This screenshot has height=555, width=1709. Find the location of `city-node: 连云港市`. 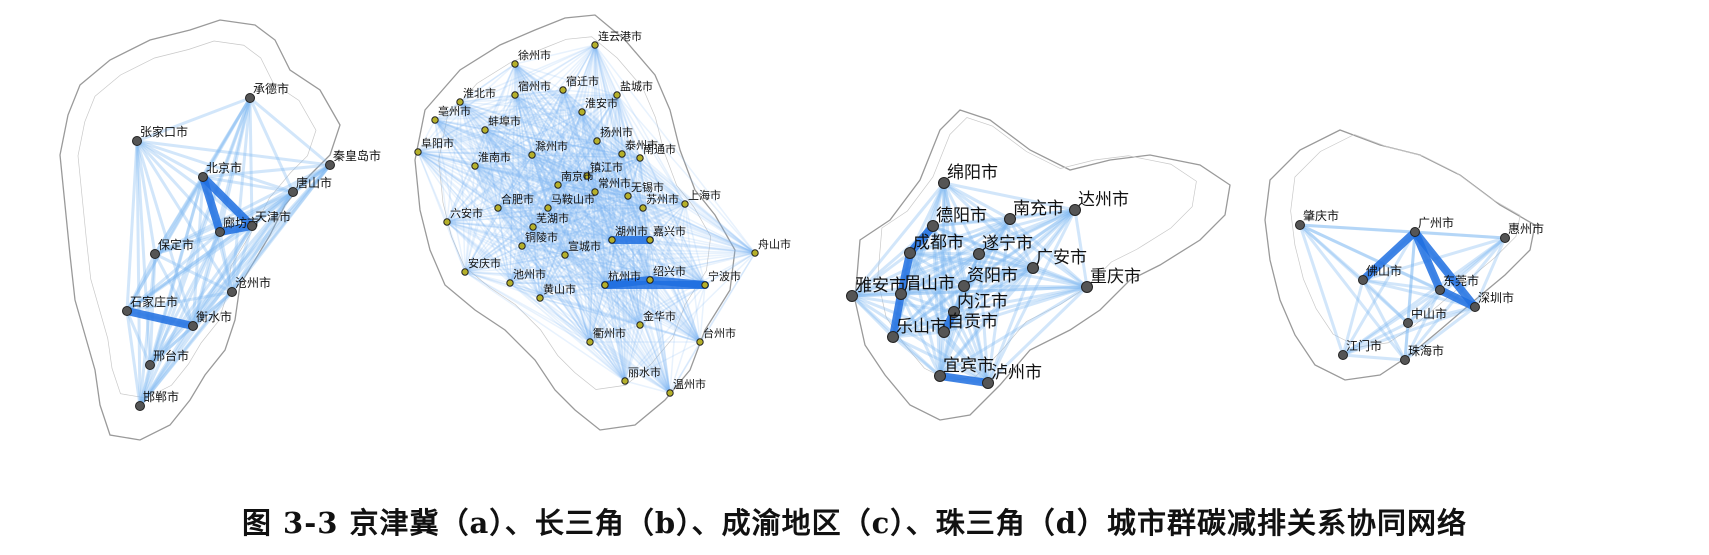

city-node: 连云港市 is located at coordinates (616, 39).